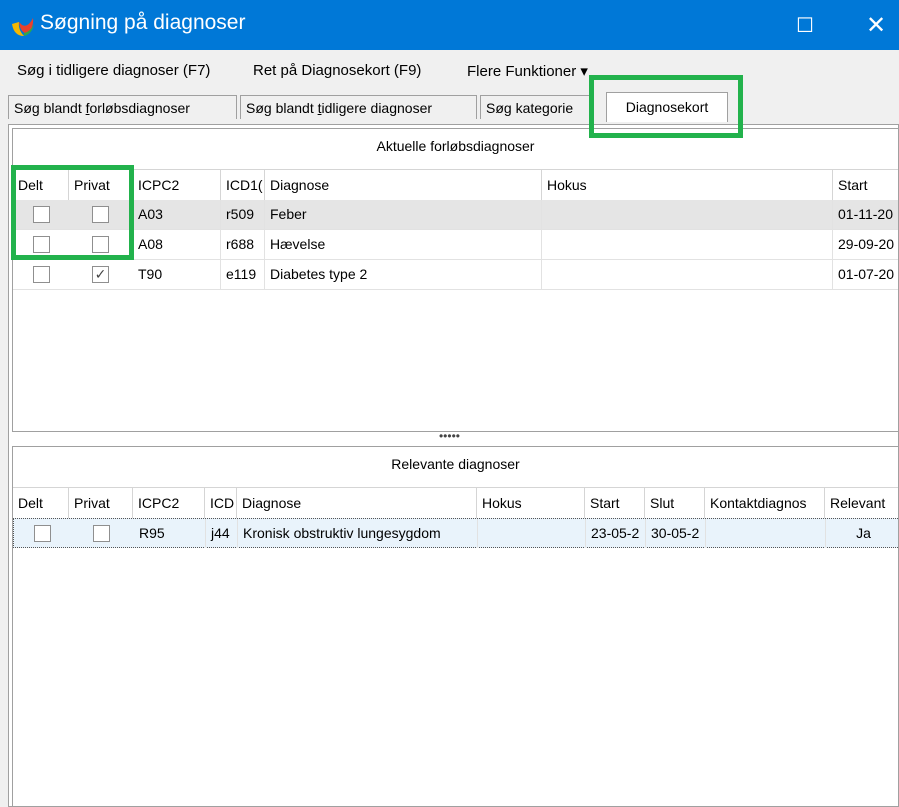 The height and width of the screenshot is (807, 899). I want to click on col-kontaktdiagnose: Kontaktdiagnos, so click(765, 503).